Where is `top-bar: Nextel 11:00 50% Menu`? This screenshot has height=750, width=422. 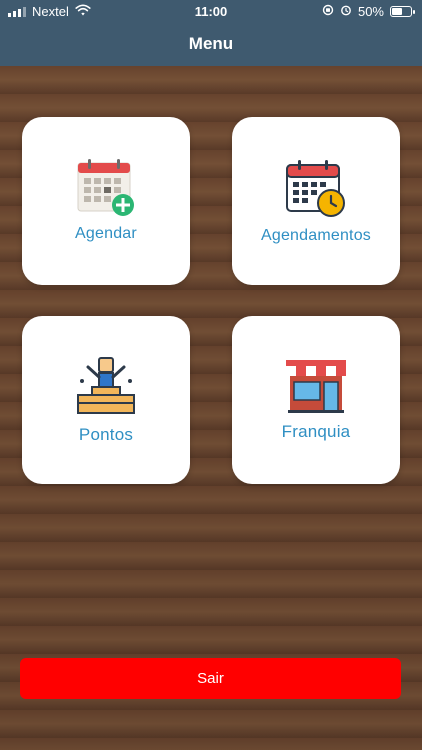
top-bar: Nextel 11:00 50% Menu is located at coordinates (211, 33).